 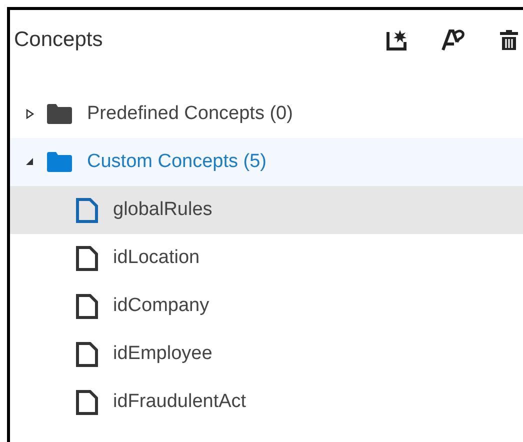 I want to click on item-label: idFraudulentAct, so click(x=179, y=402).